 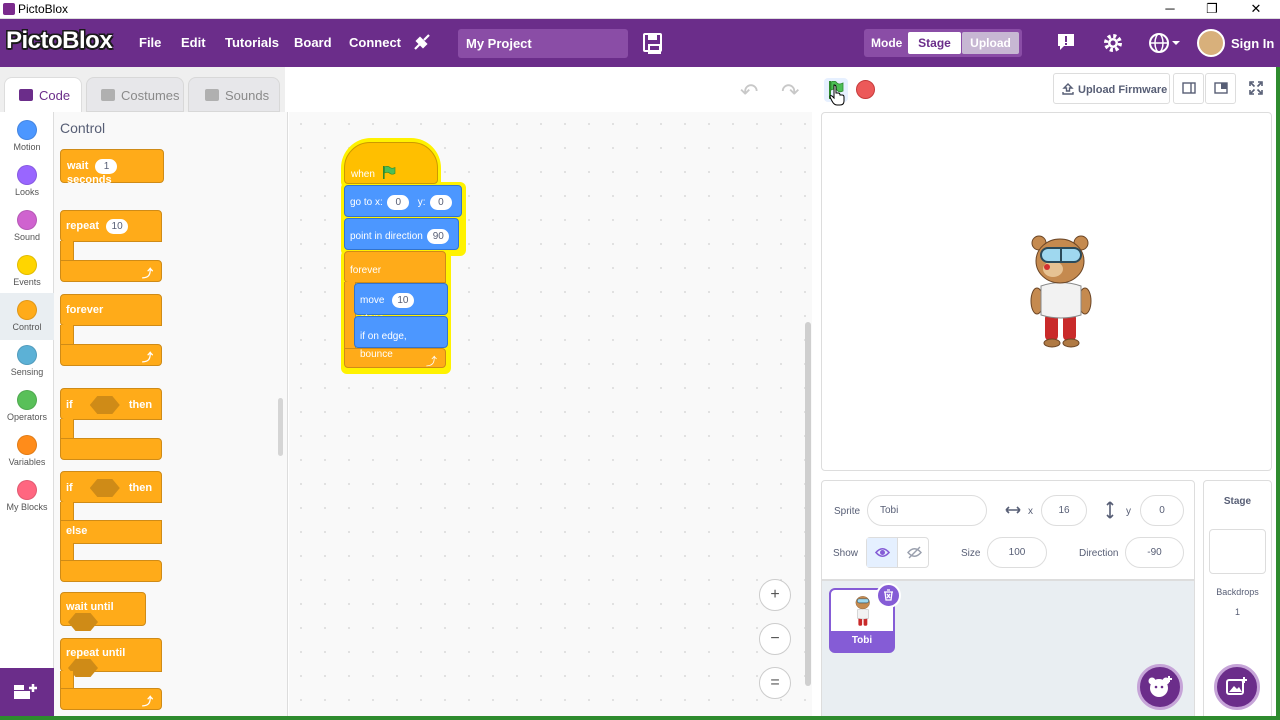 I want to click on add-extension-button, so click(x=27, y=692).